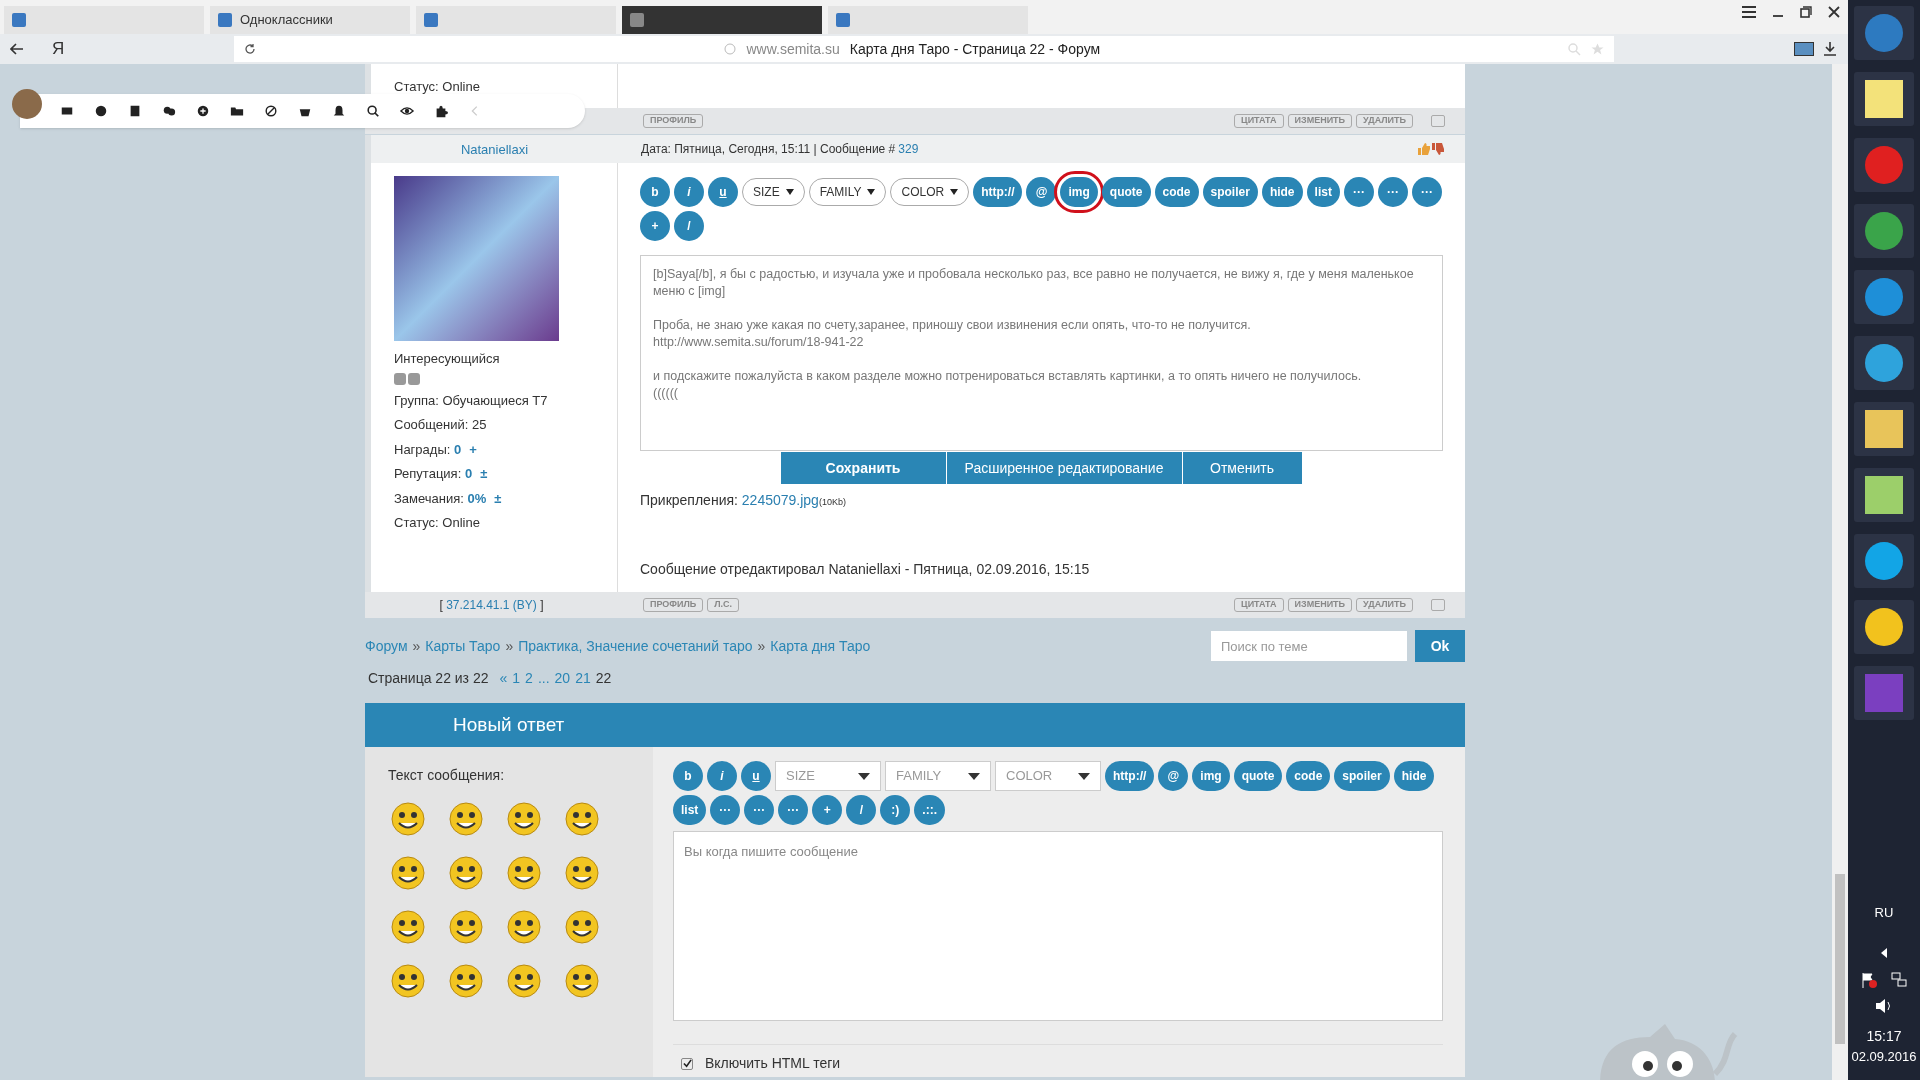  What do you see at coordinates (1414, 776) in the screenshot?
I see `format-button: hide` at bounding box center [1414, 776].